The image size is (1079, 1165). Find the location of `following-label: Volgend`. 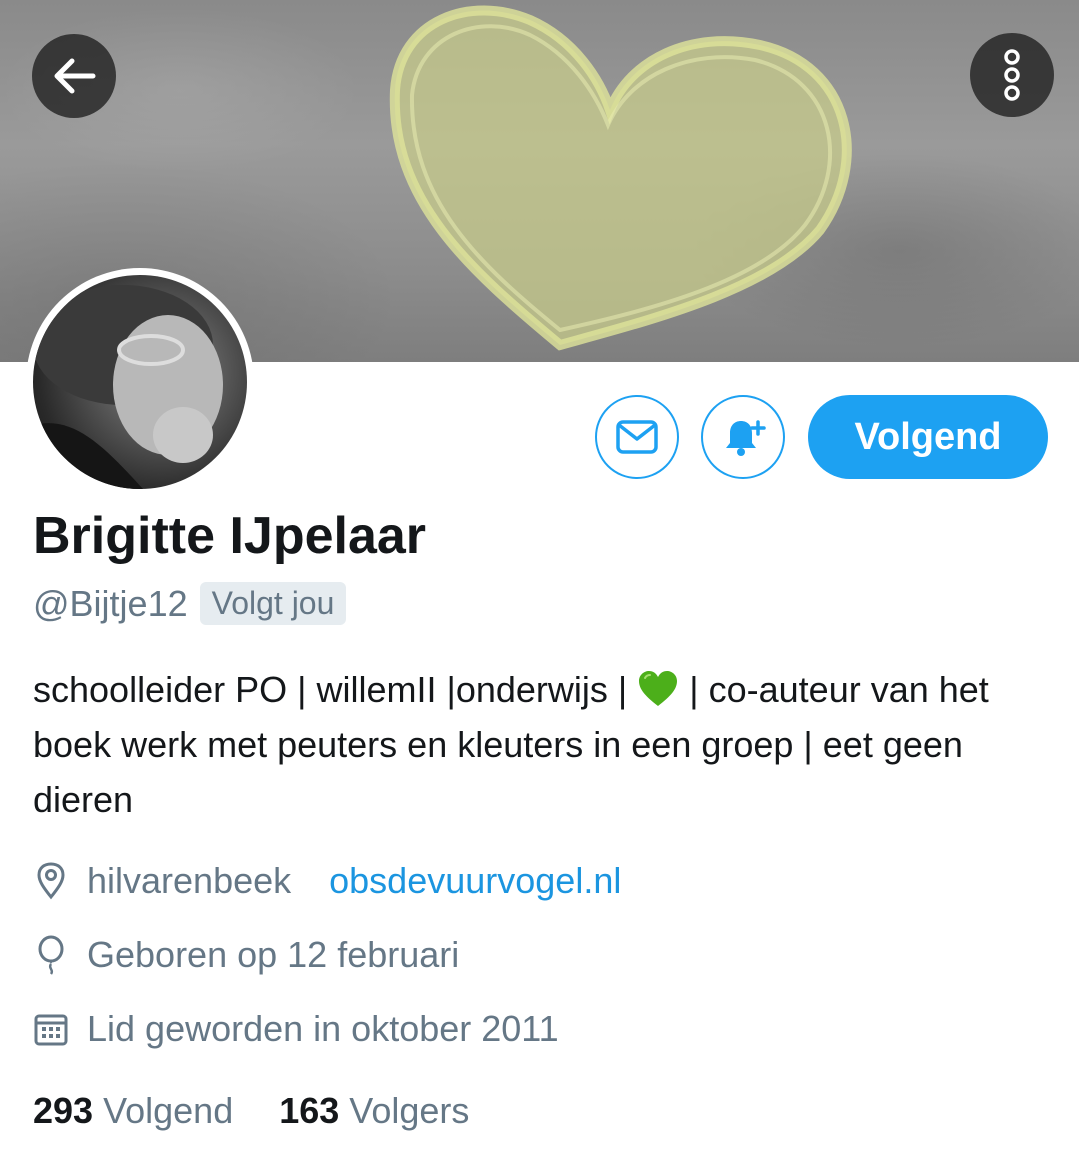

following-label: Volgend is located at coordinates (168, 1110).